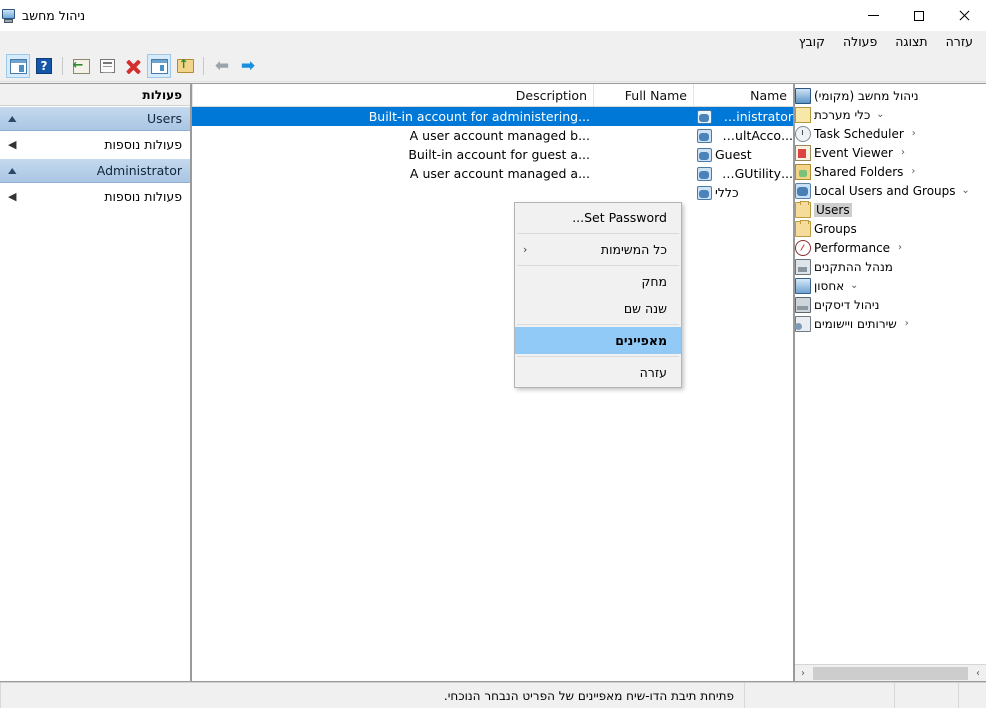 The width and height of the screenshot is (986, 708). I want to click on window-list-icon, so click(18, 66).